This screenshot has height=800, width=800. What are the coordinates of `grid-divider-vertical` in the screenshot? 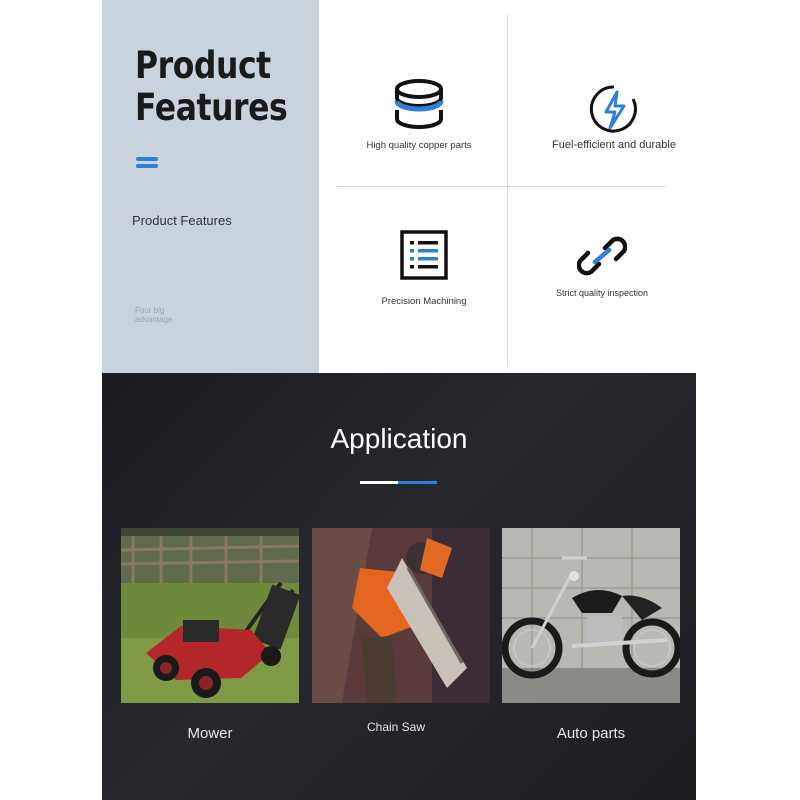 It's located at (507, 190).